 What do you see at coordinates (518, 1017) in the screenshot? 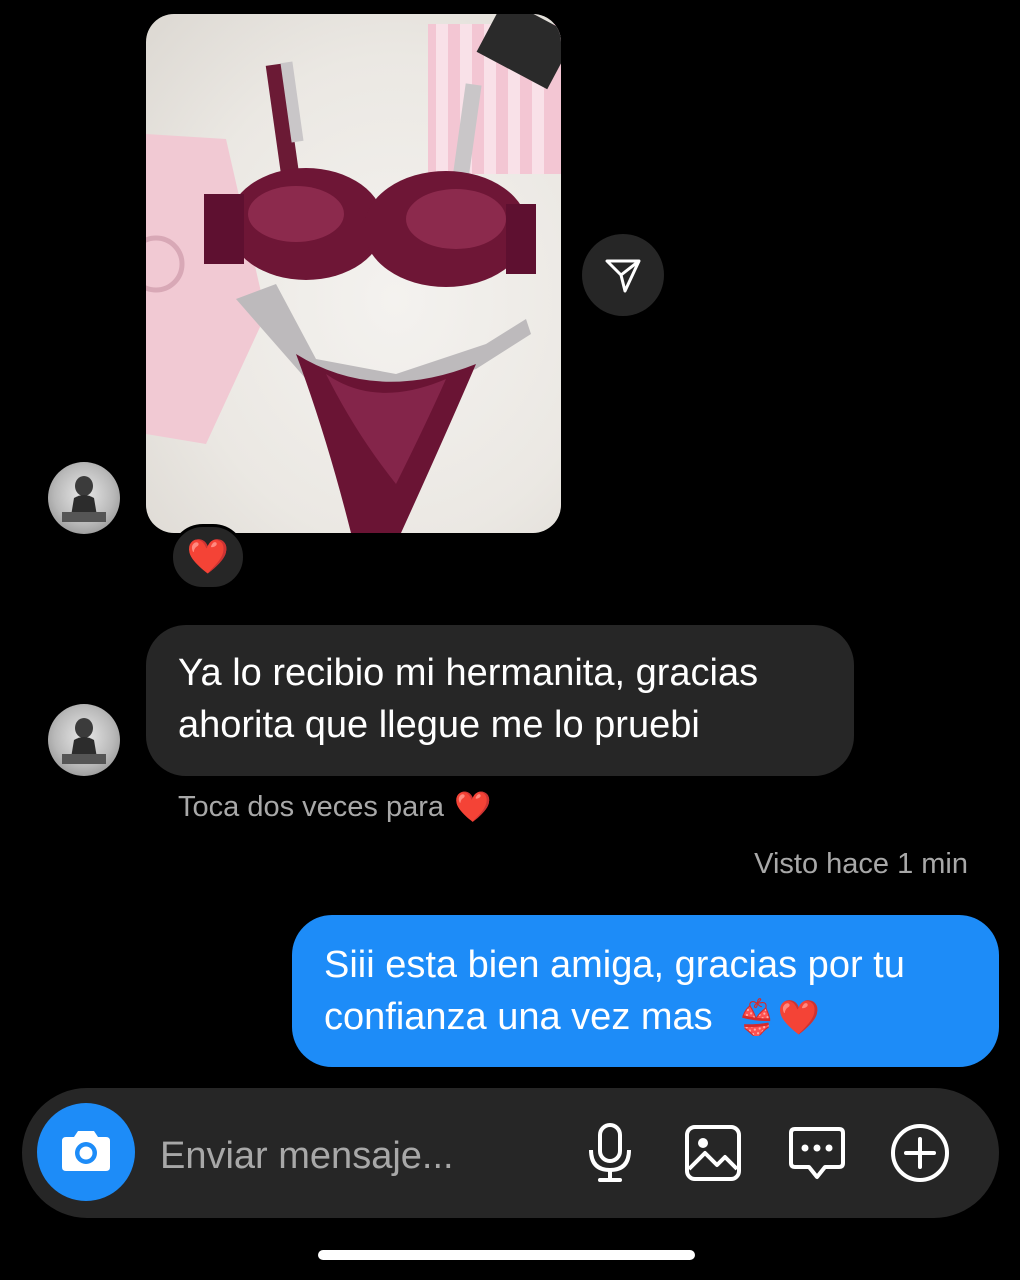
I see `message-text: confianza una vez mas` at bounding box center [518, 1017].